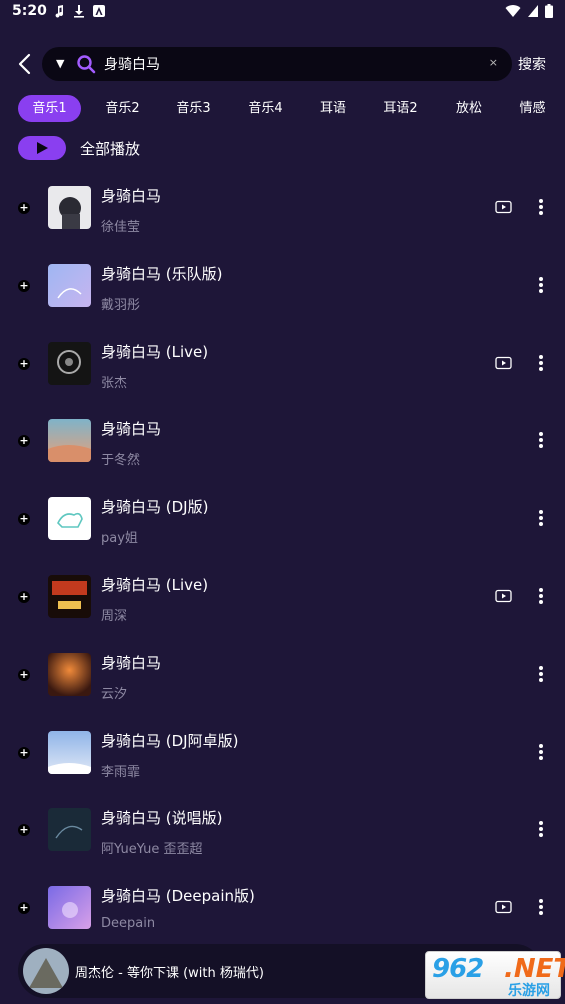  Describe the element at coordinates (110, 148) in the screenshot. I see `play-all-label: 全部播放` at that location.